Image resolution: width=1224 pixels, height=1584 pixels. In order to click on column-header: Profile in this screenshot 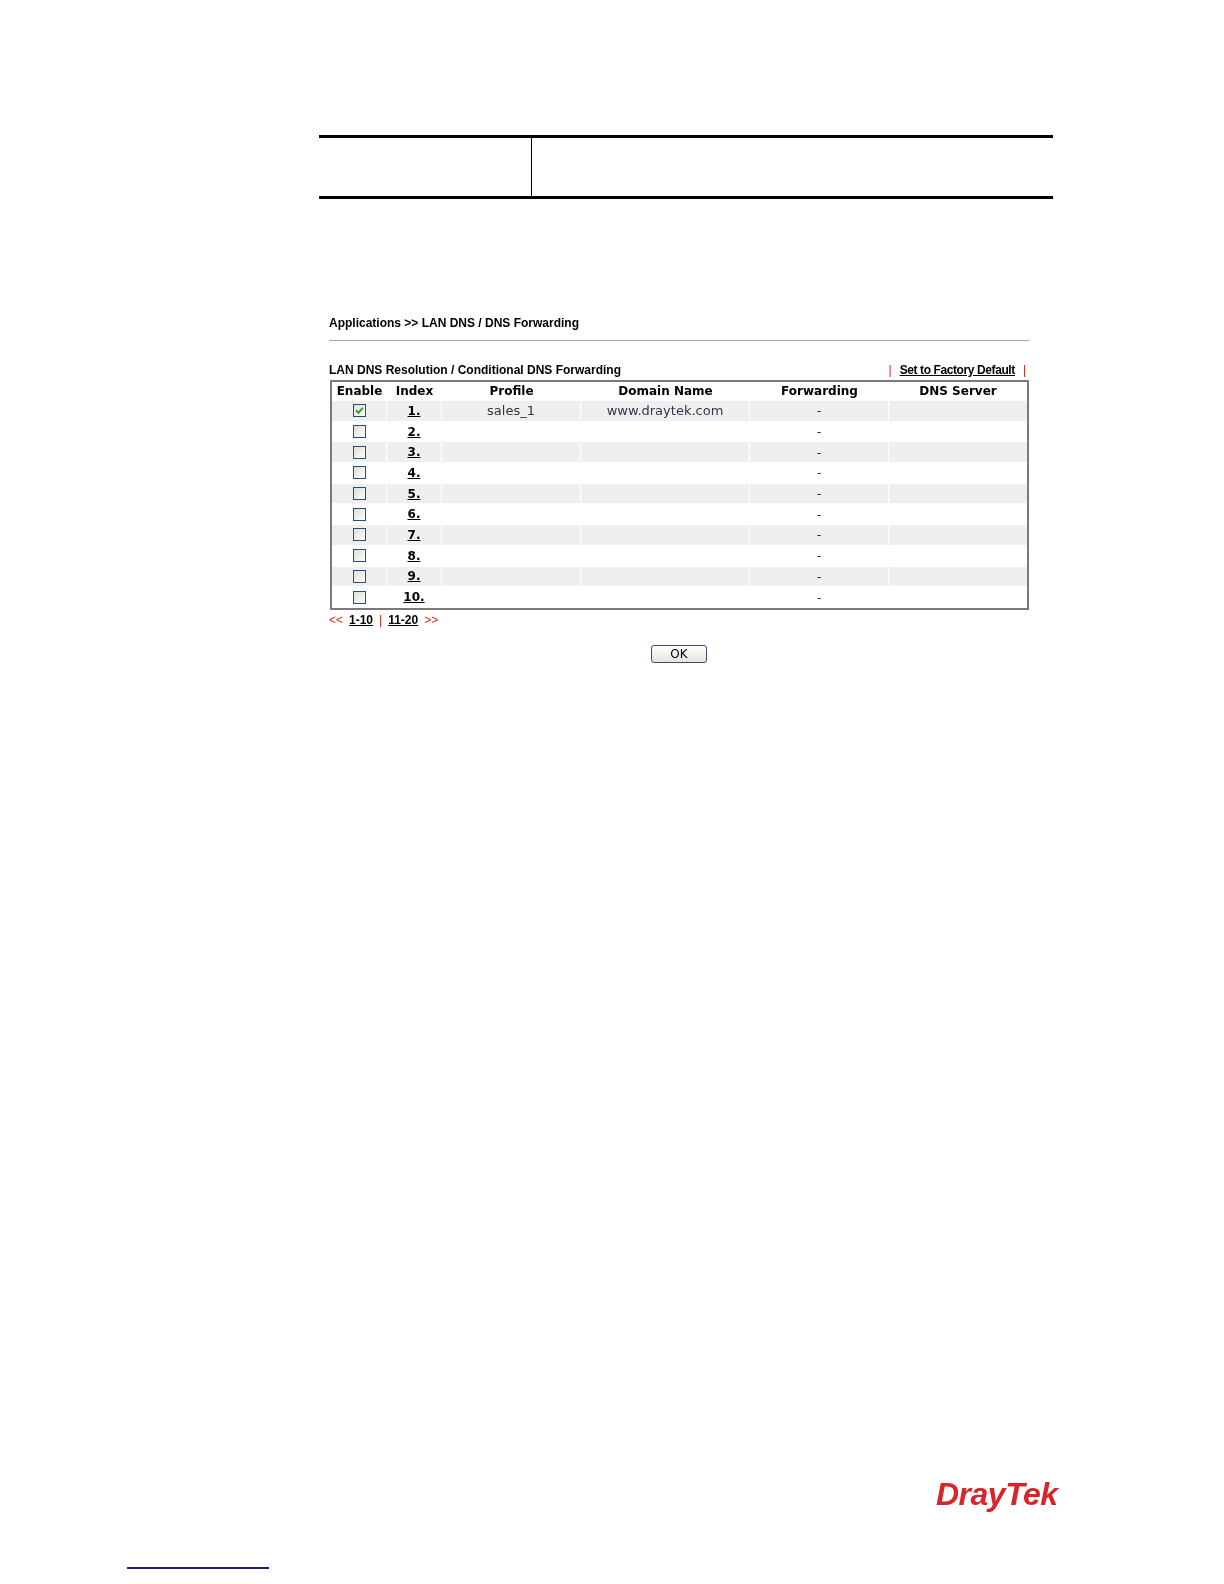, I will do `click(511, 391)`.